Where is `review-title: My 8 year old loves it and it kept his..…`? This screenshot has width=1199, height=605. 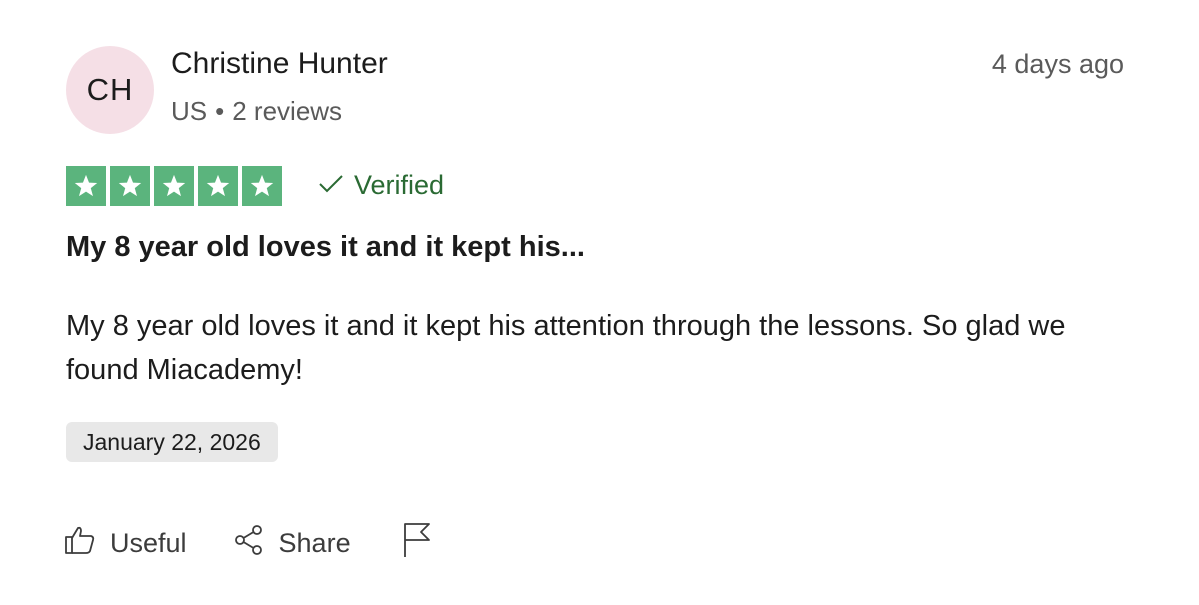 review-title: My 8 year old loves it and it kept his..… is located at coordinates (325, 247).